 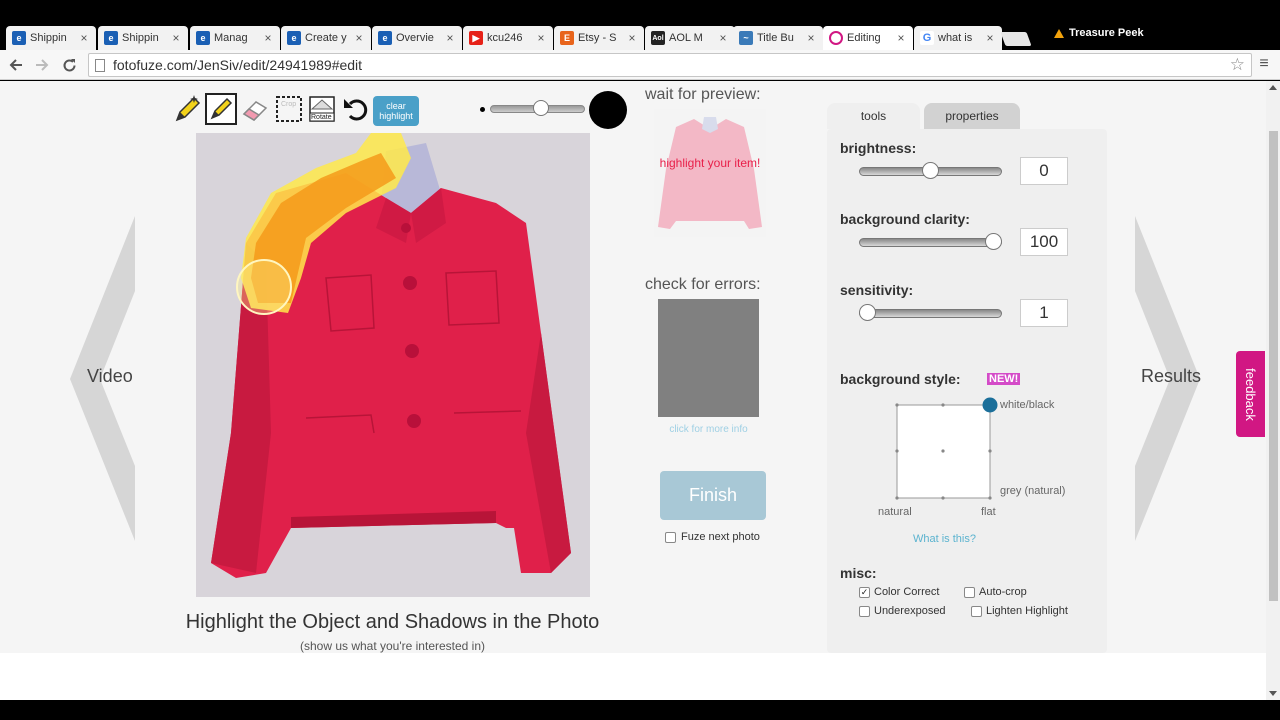 I want to click on magic-highlighter-tool, so click(x=187, y=109).